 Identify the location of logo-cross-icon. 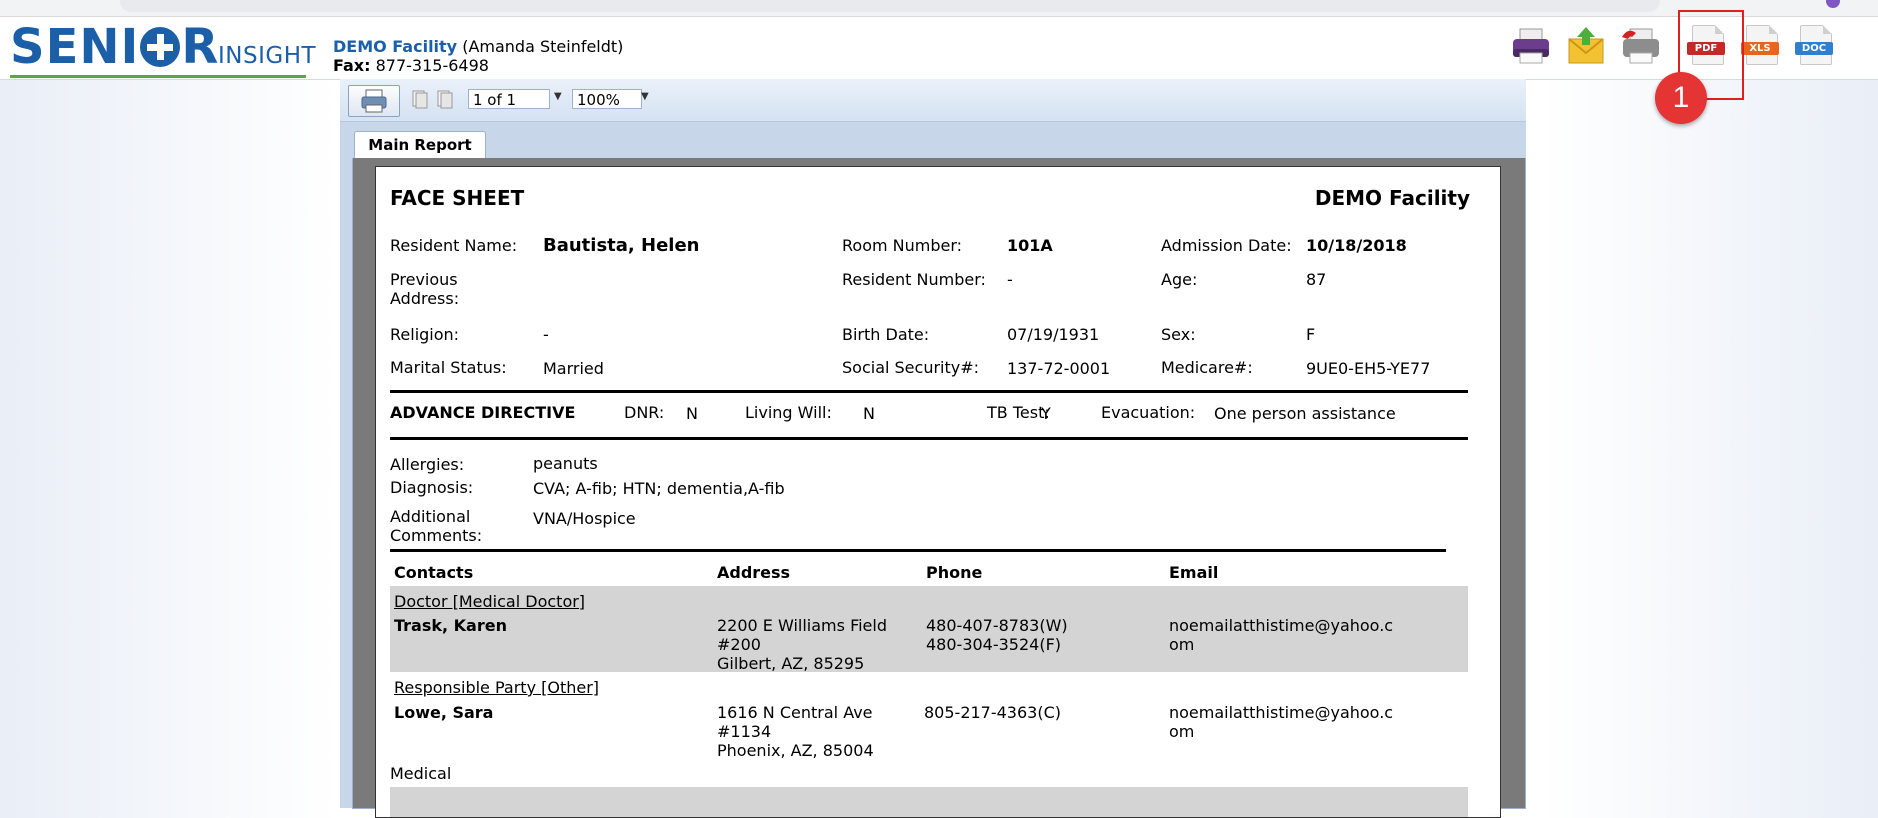
(160, 47).